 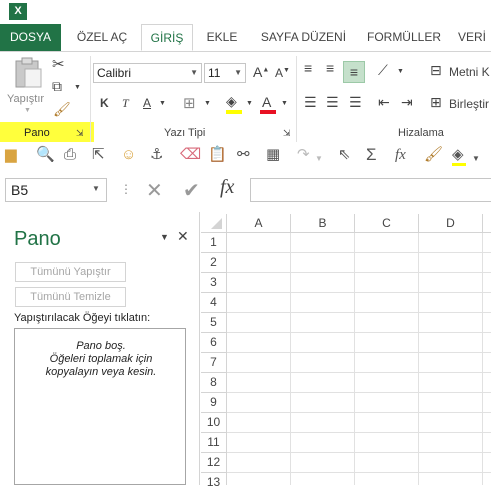 What do you see at coordinates (27, 85) in the screenshot?
I see `paste-button: Yapıştır ▼` at bounding box center [27, 85].